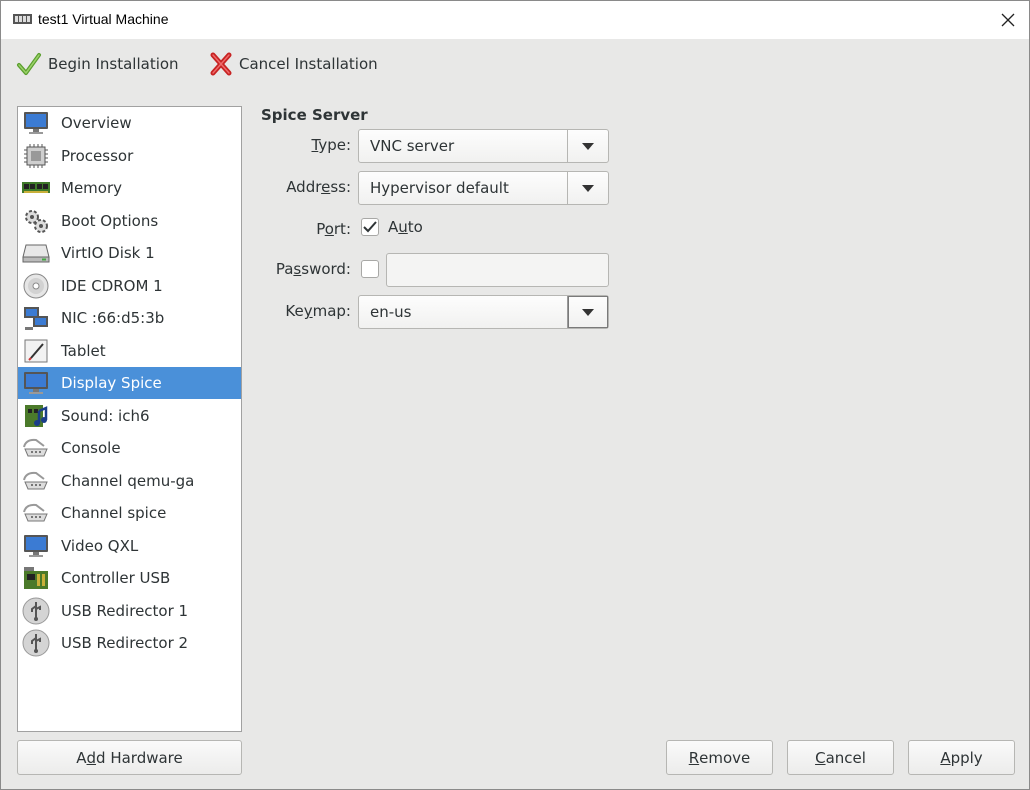  I want to click on address-combo: Hypervisor default, so click(483, 188).